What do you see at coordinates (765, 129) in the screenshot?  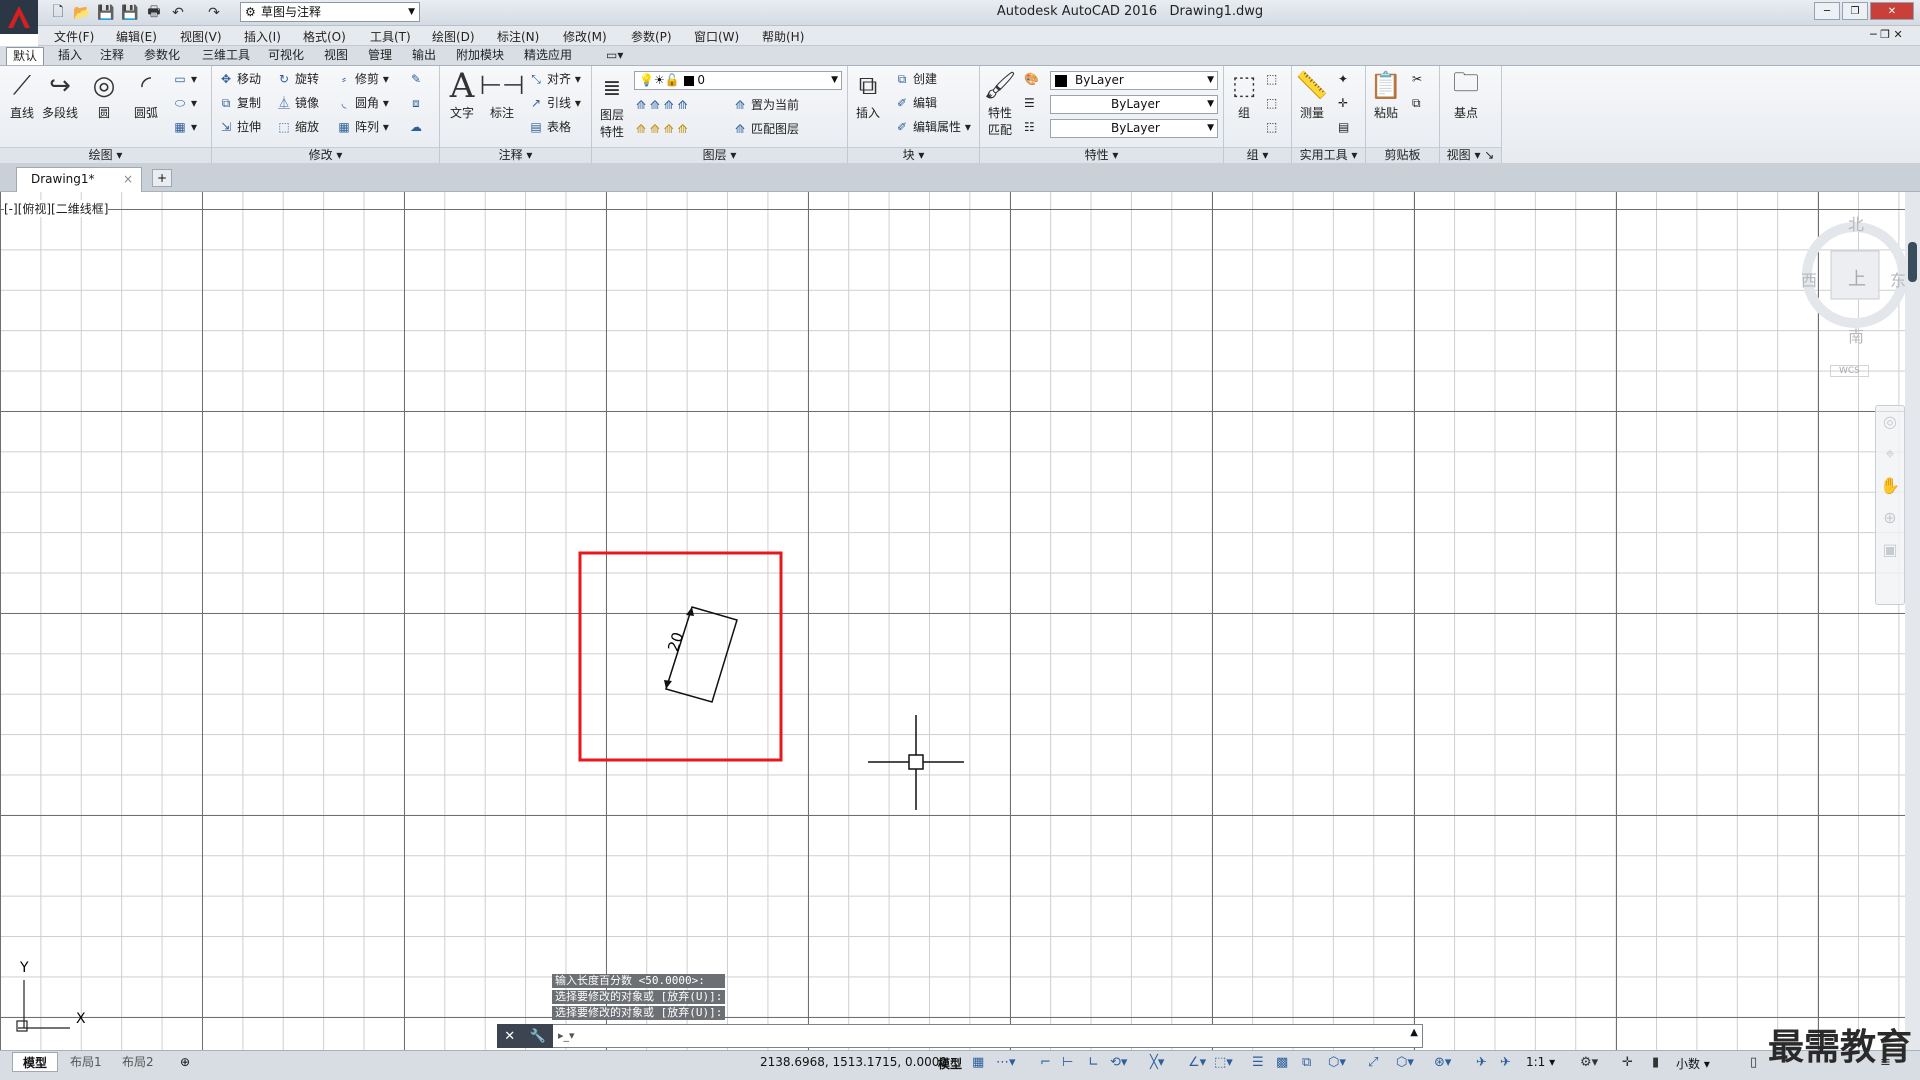 I see `match-layer-button: ⟰ 匹配图层` at bounding box center [765, 129].